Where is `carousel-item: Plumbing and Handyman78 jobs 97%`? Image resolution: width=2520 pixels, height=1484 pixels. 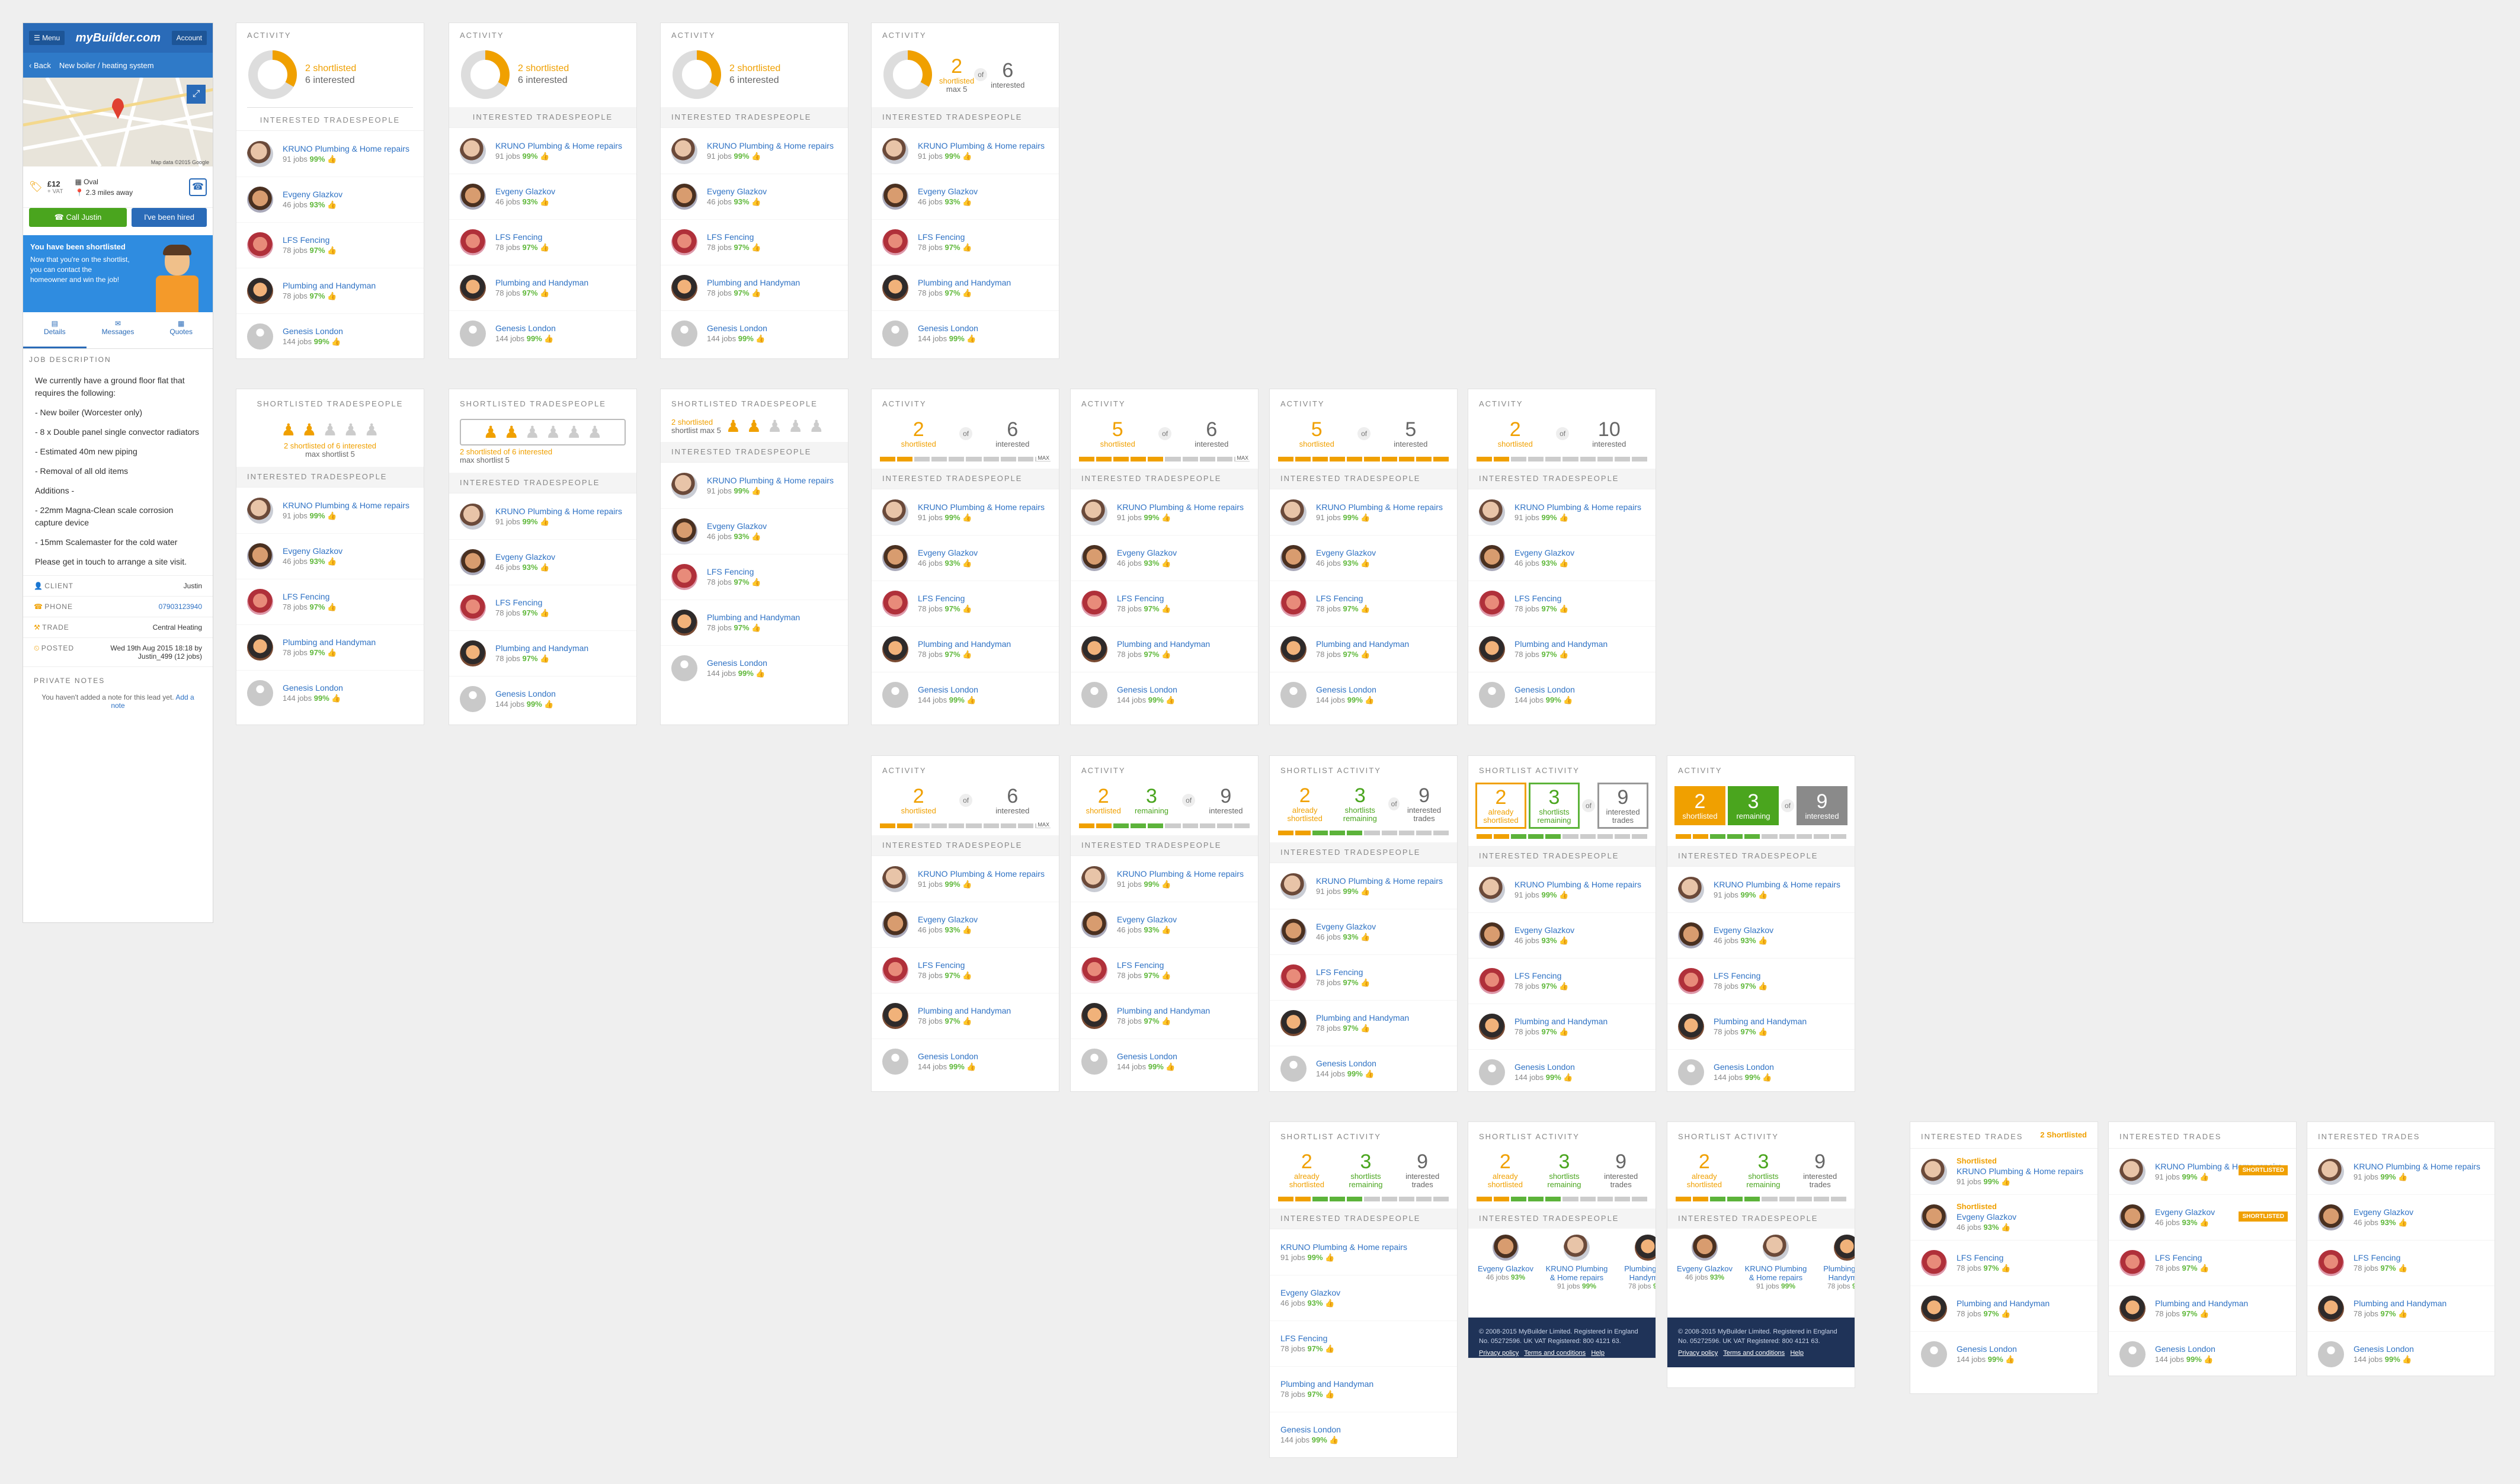 carousel-item: Plumbing and Handyman78 jobs 97% is located at coordinates (1835, 1273).